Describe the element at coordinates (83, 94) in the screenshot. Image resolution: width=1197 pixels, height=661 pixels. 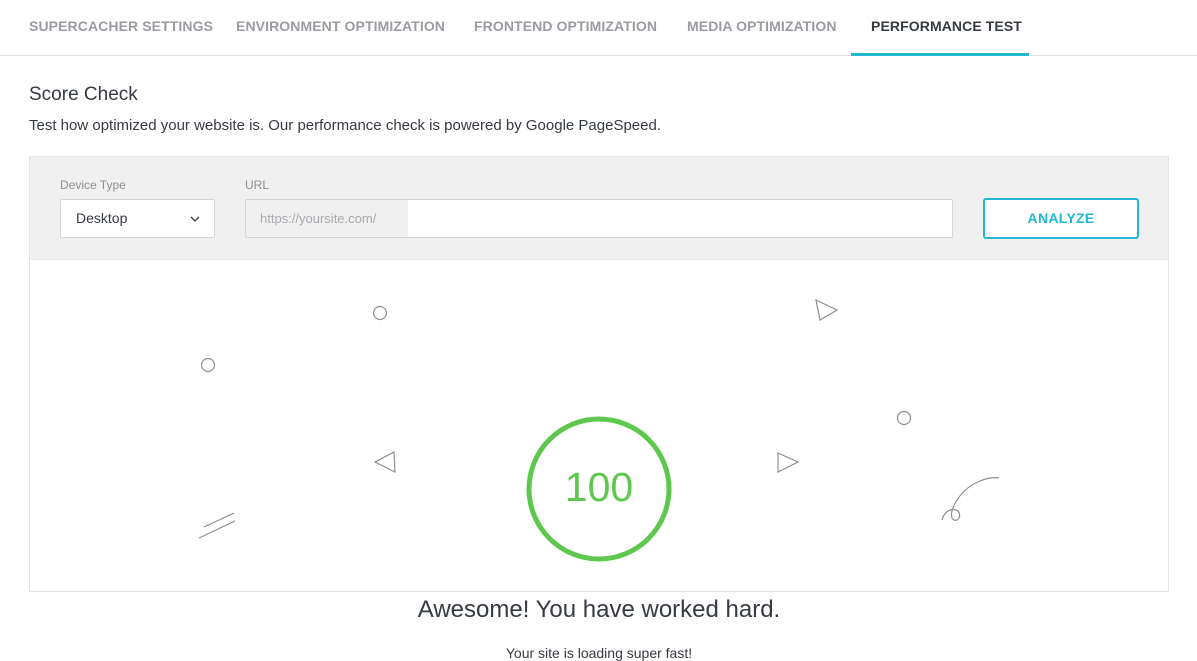
I see `section-title: Score Check` at that location.